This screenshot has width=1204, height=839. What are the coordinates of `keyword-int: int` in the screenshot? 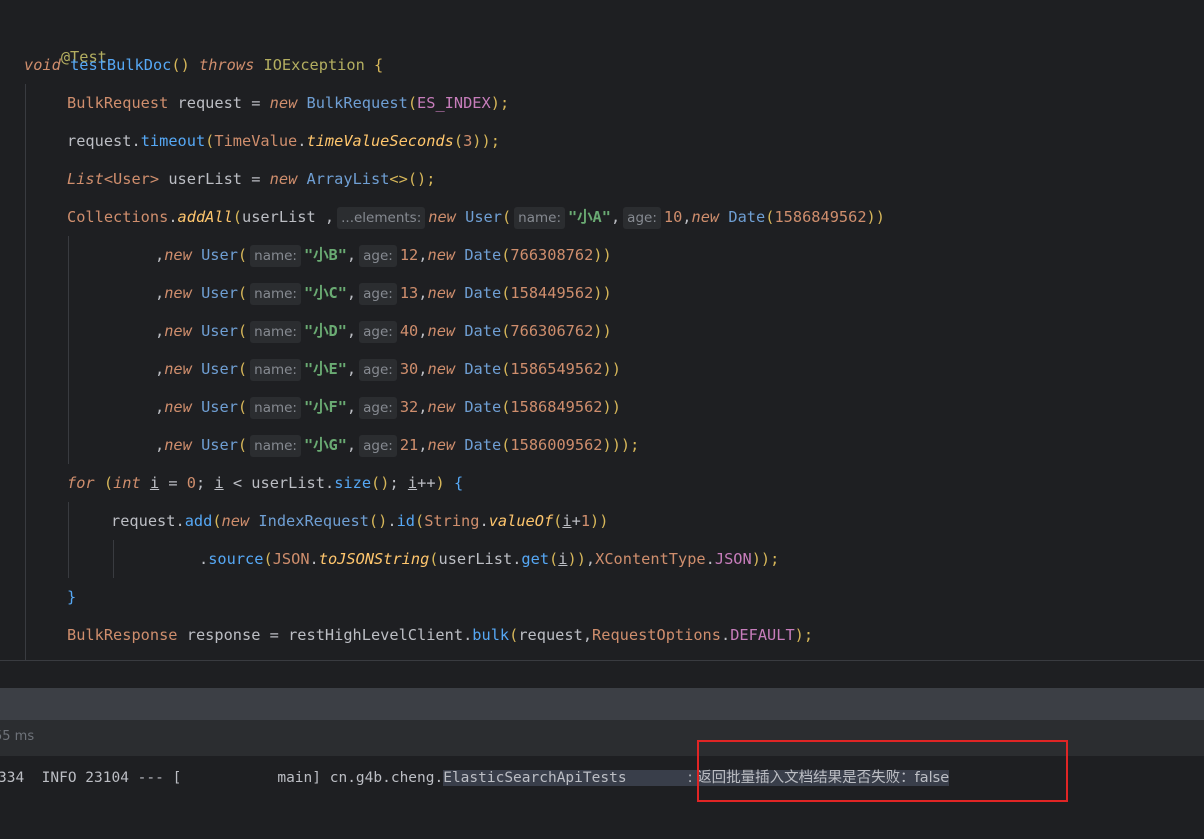 It's located at (127, 483).